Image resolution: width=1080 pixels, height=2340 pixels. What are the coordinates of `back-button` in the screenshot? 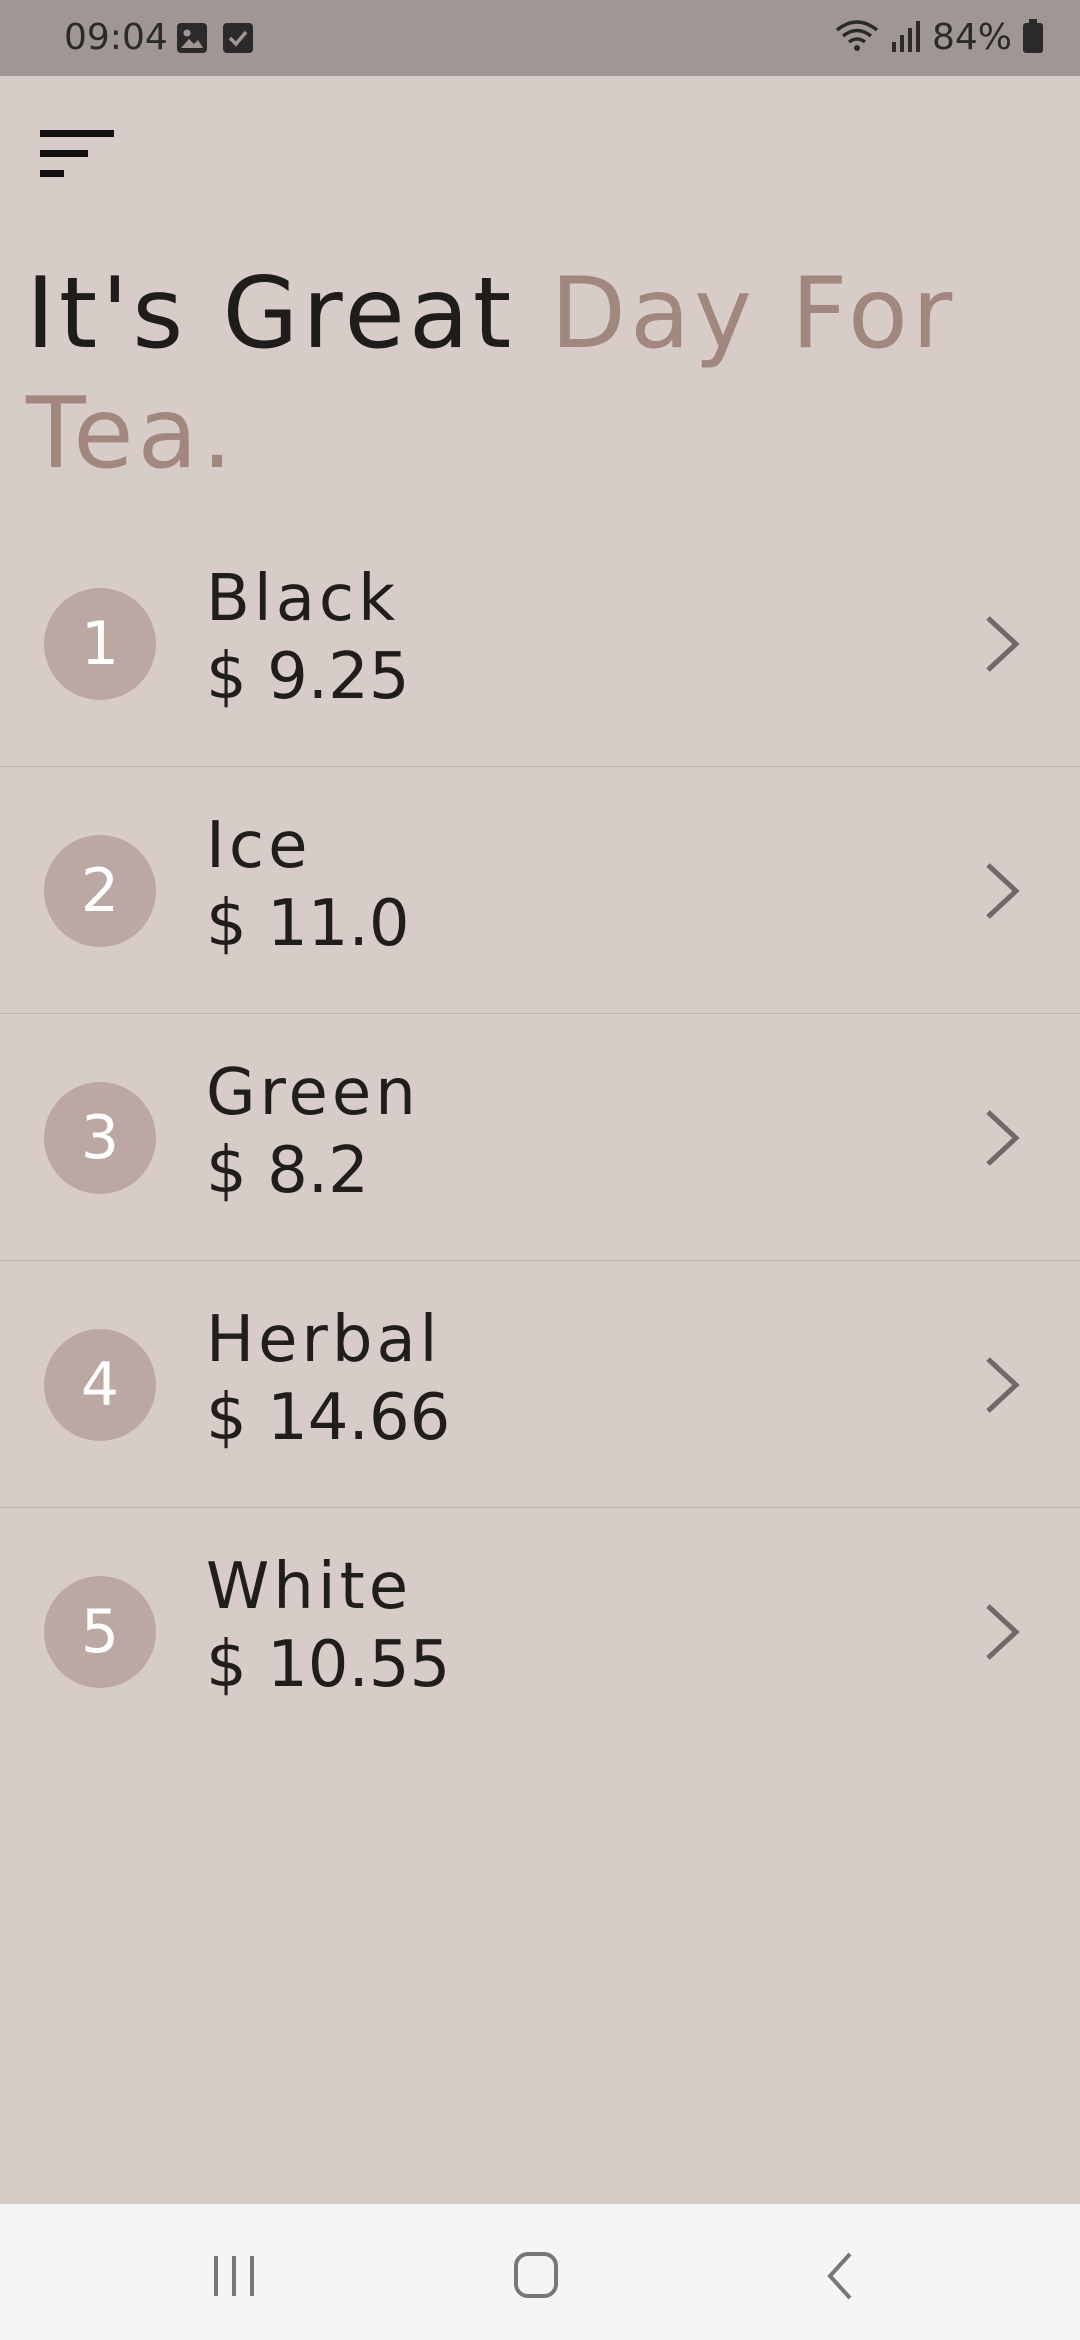 It's located at (840, 2276).